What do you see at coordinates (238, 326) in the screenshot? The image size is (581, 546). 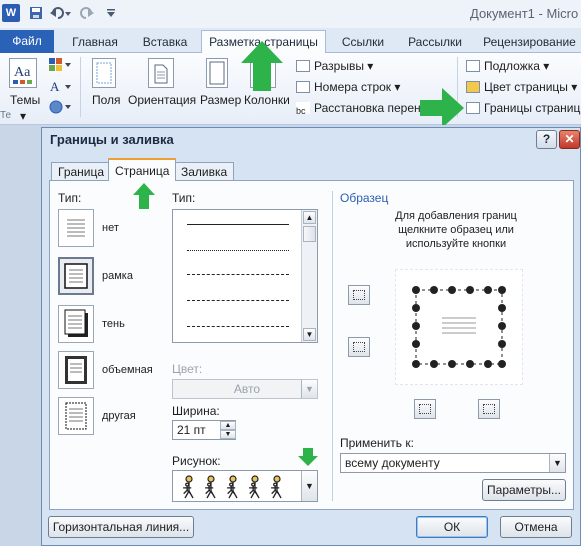 I see `line-style-dash-dot` at bounding box center [238, 326].